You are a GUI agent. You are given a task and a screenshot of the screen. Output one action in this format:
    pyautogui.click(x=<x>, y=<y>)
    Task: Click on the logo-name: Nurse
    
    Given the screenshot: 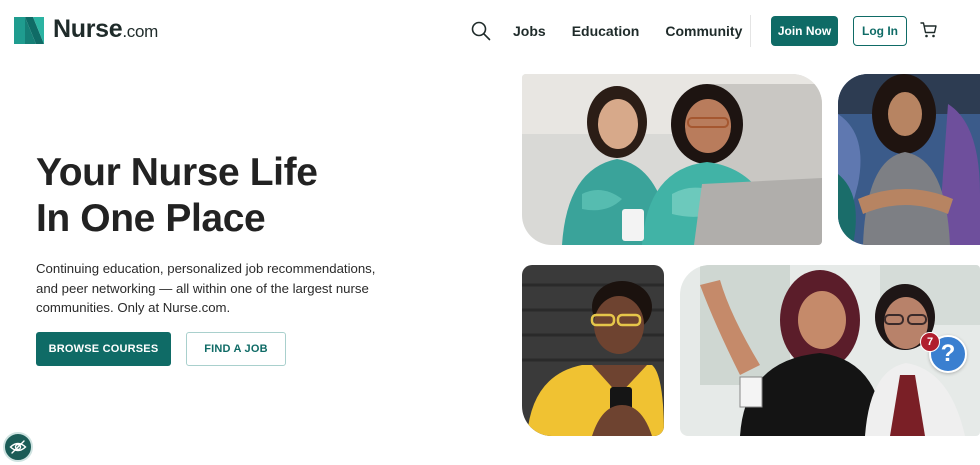 What is the action you would take?
    pyautogui.click(x=88, y=29)
    